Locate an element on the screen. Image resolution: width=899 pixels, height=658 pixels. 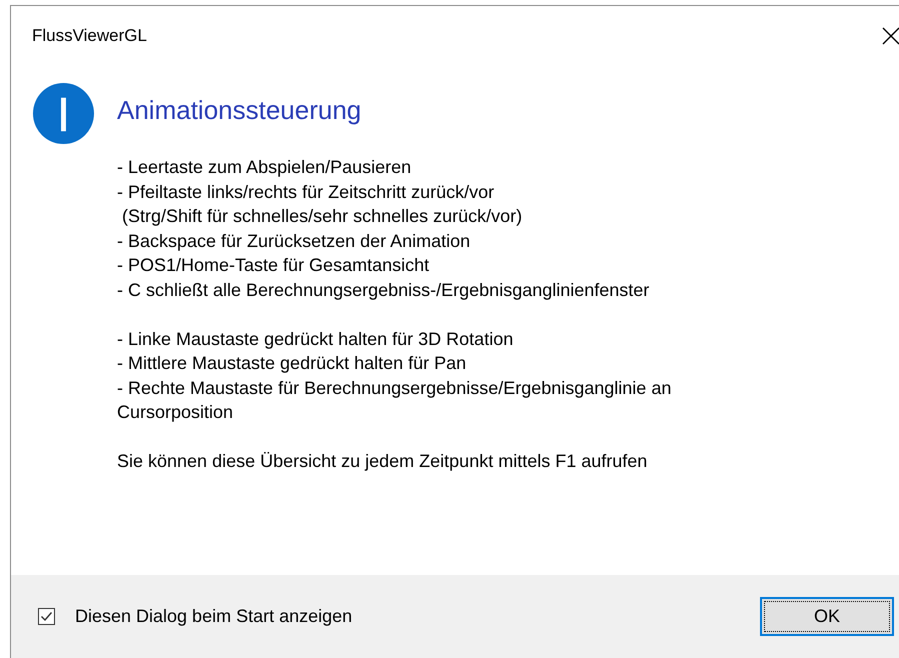
close-icon is located at coordinates (890, 36).